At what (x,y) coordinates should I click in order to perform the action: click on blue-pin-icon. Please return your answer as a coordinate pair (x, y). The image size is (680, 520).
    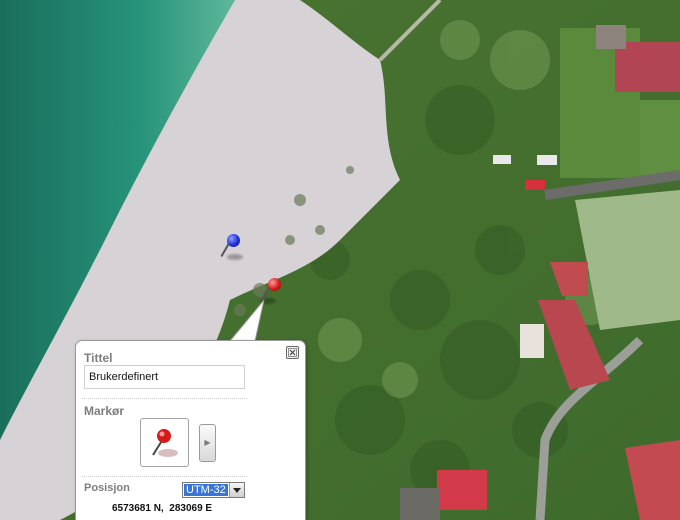
    Looking at the image, I should click on (233, 240).